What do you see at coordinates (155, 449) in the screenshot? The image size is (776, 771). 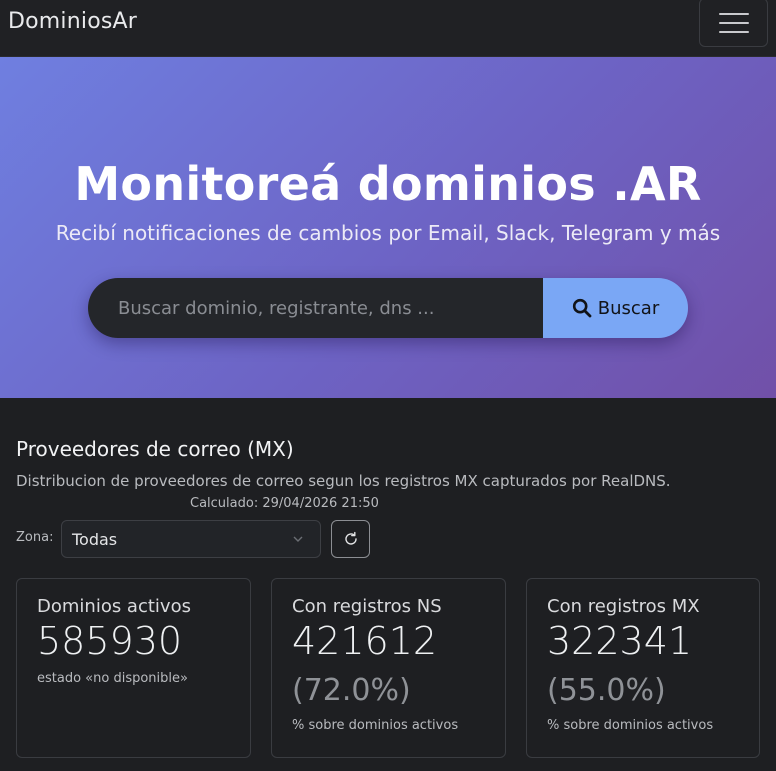 I see `section-title: Proveedores de correo (MX)` at bounding box center [155, 449].